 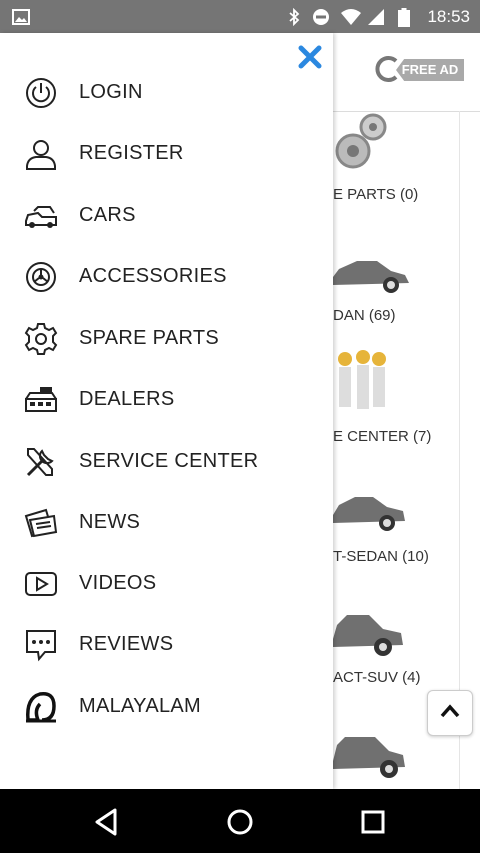 I want to click on menu-item-label: VIDEOS, so click(x=118, y=583).